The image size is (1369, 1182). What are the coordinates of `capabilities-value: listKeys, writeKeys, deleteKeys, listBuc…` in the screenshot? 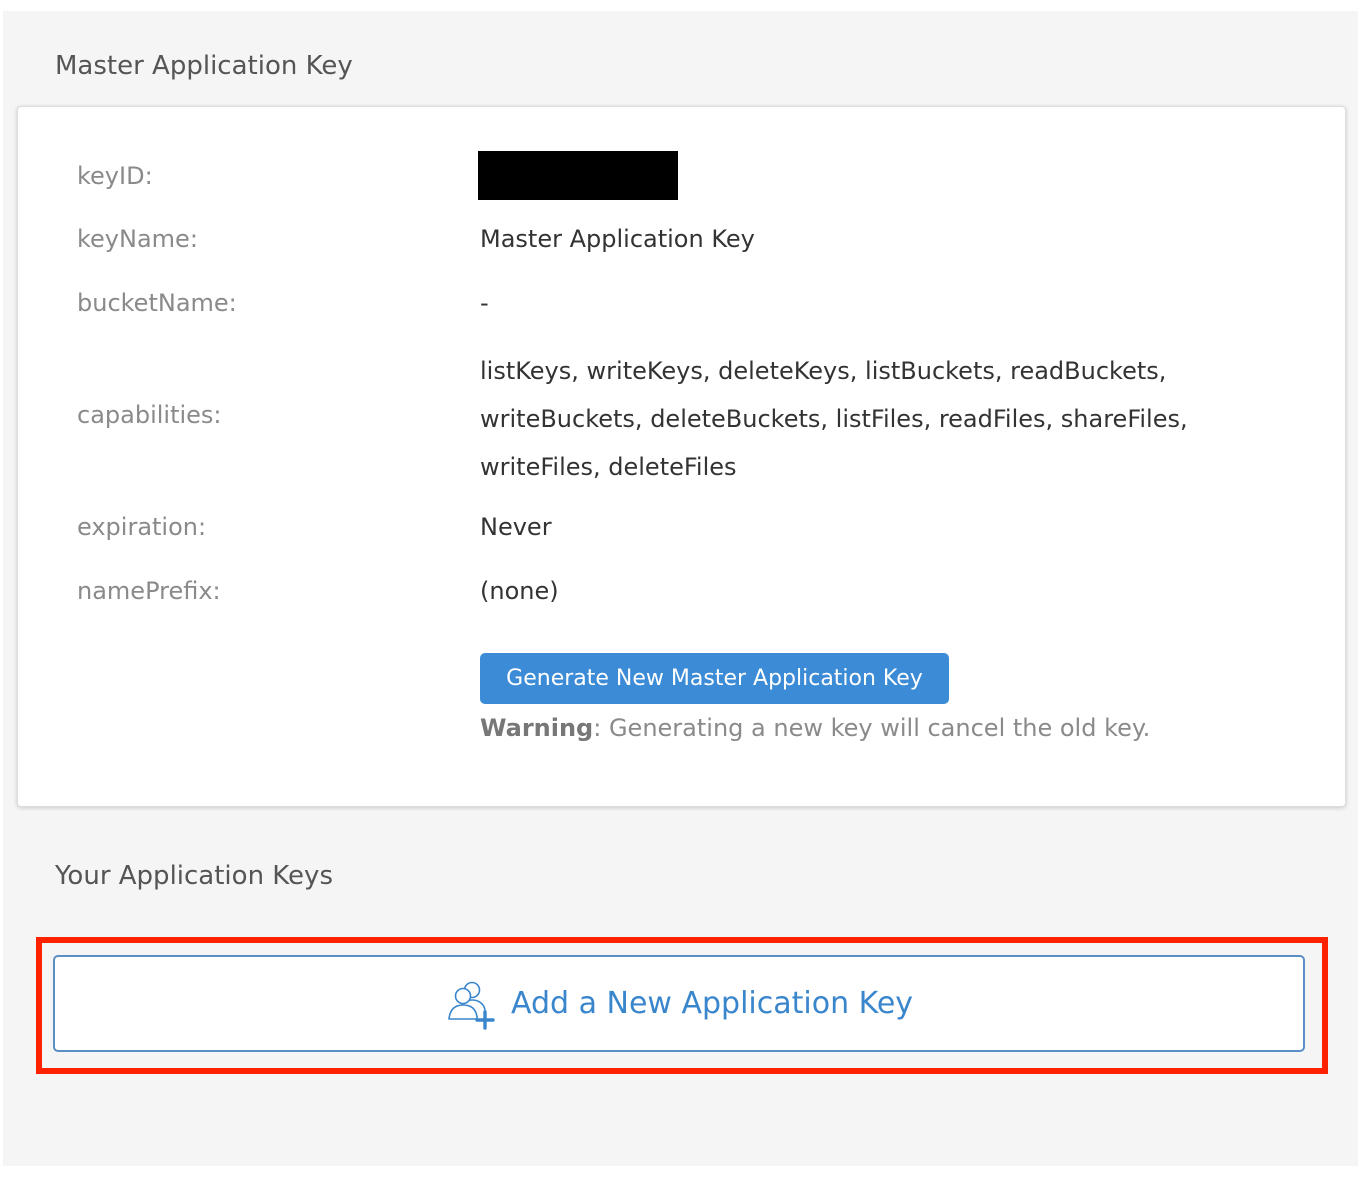 It's located at (834, 419).